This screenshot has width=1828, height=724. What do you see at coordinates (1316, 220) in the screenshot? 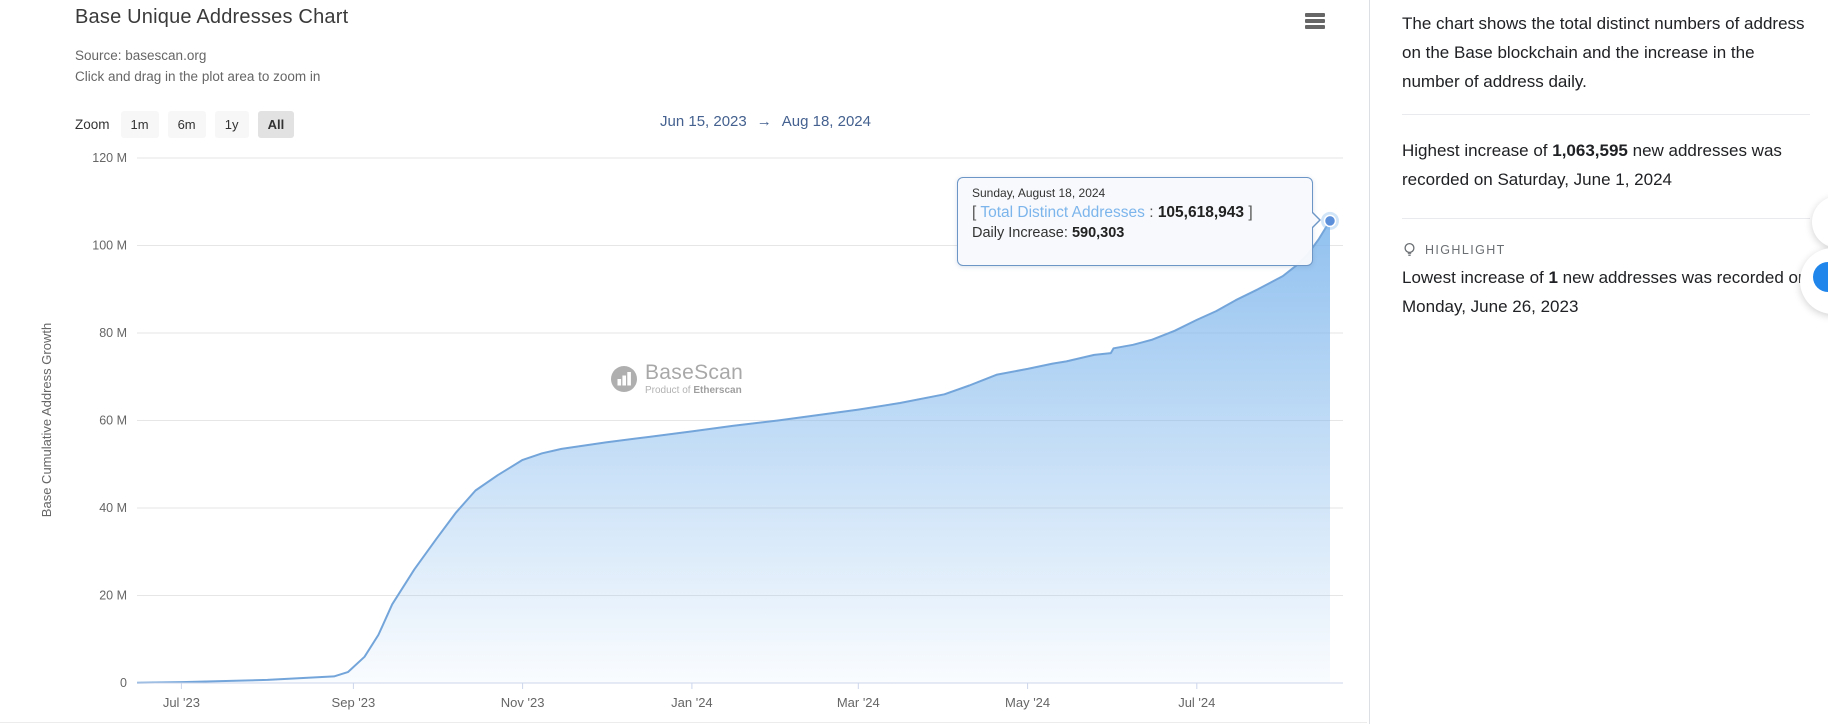
I see `tooltip-callout-arrow` at bounding box center [1316, 220].